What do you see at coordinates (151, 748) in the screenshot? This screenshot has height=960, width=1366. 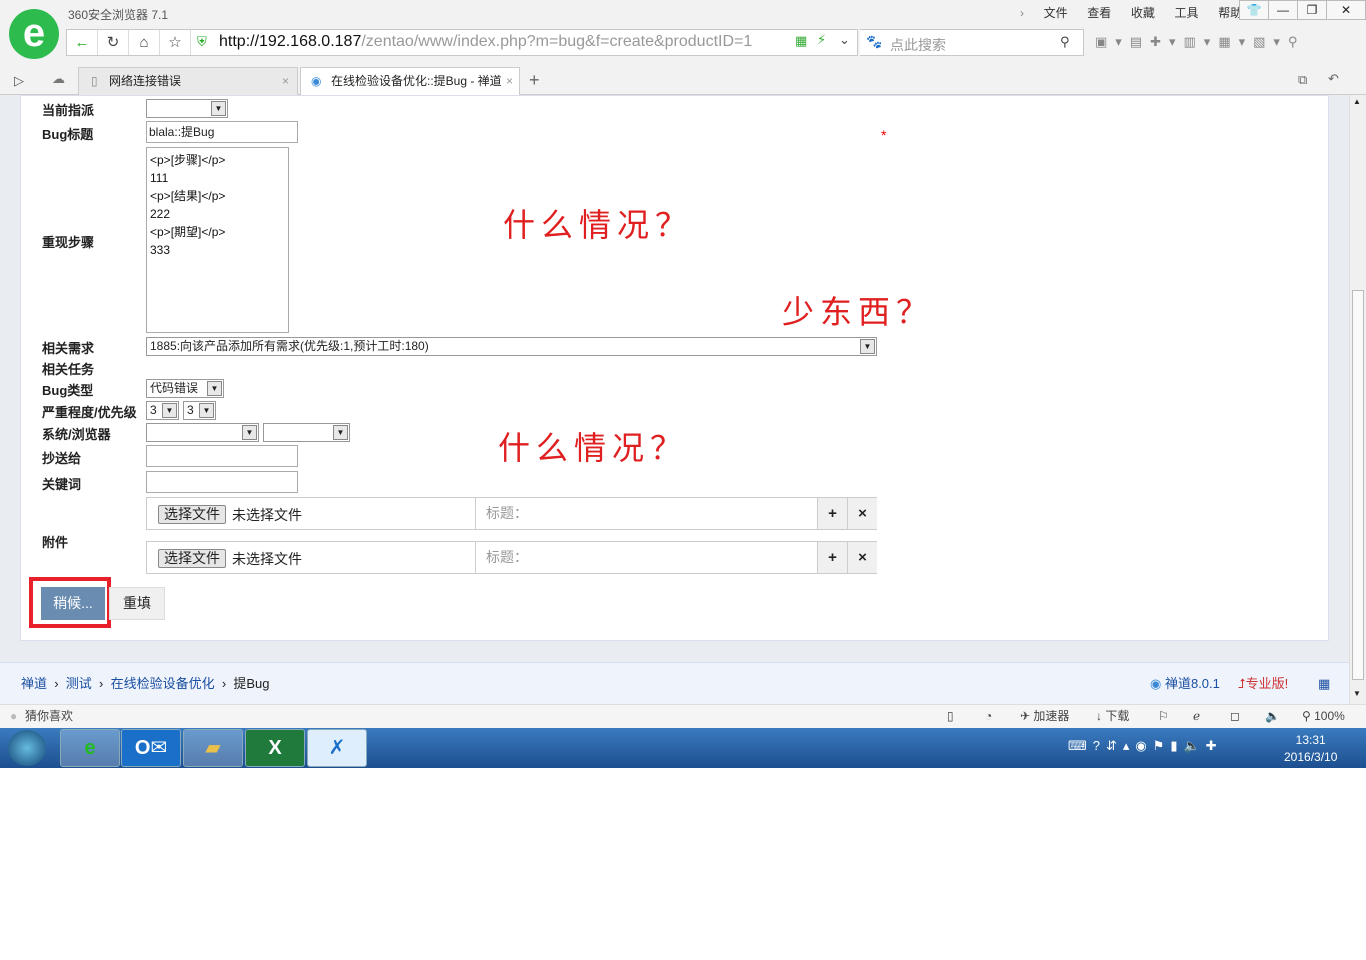 I see `taskbar-outlook-icon: O✉` at bounding box center [151, 748].